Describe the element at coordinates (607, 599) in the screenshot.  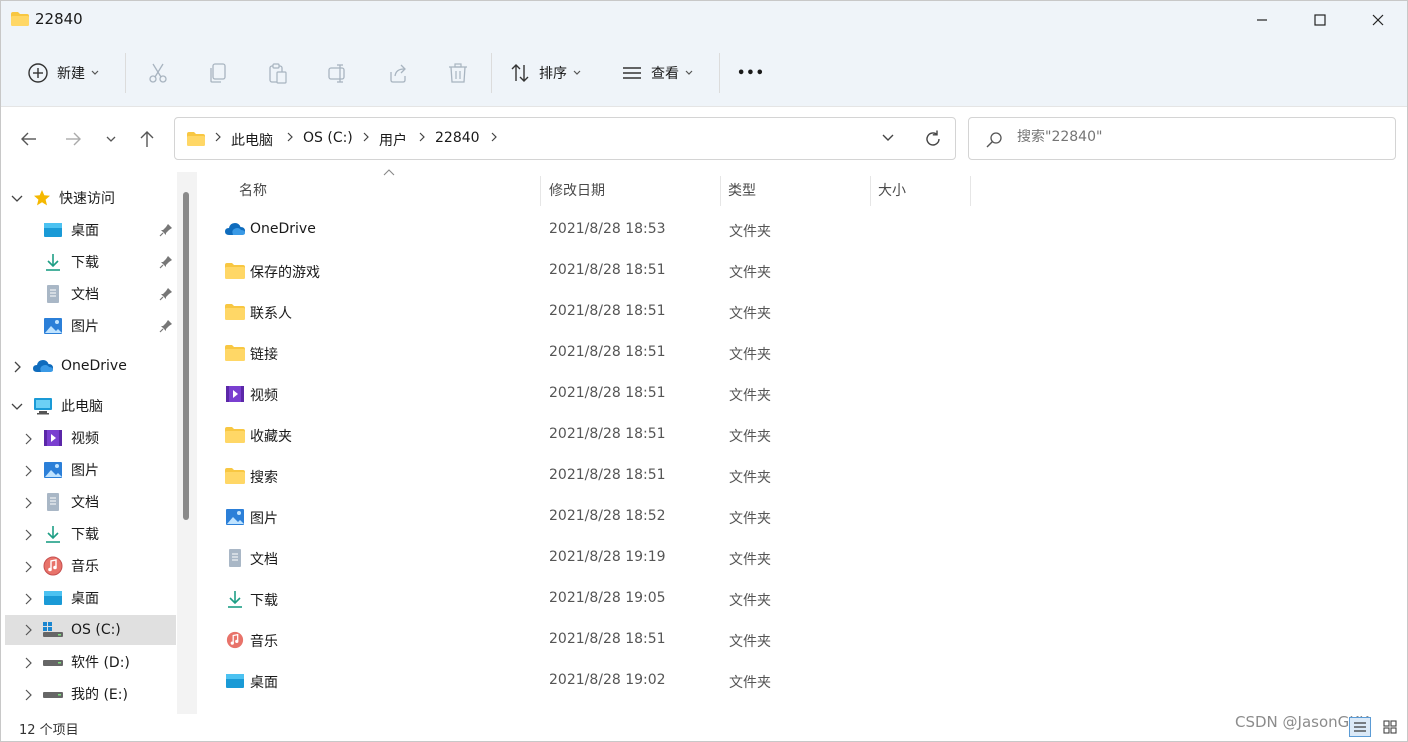
I see `table-row: 下载 2021/8/28 19:05 文件夹` at that location.